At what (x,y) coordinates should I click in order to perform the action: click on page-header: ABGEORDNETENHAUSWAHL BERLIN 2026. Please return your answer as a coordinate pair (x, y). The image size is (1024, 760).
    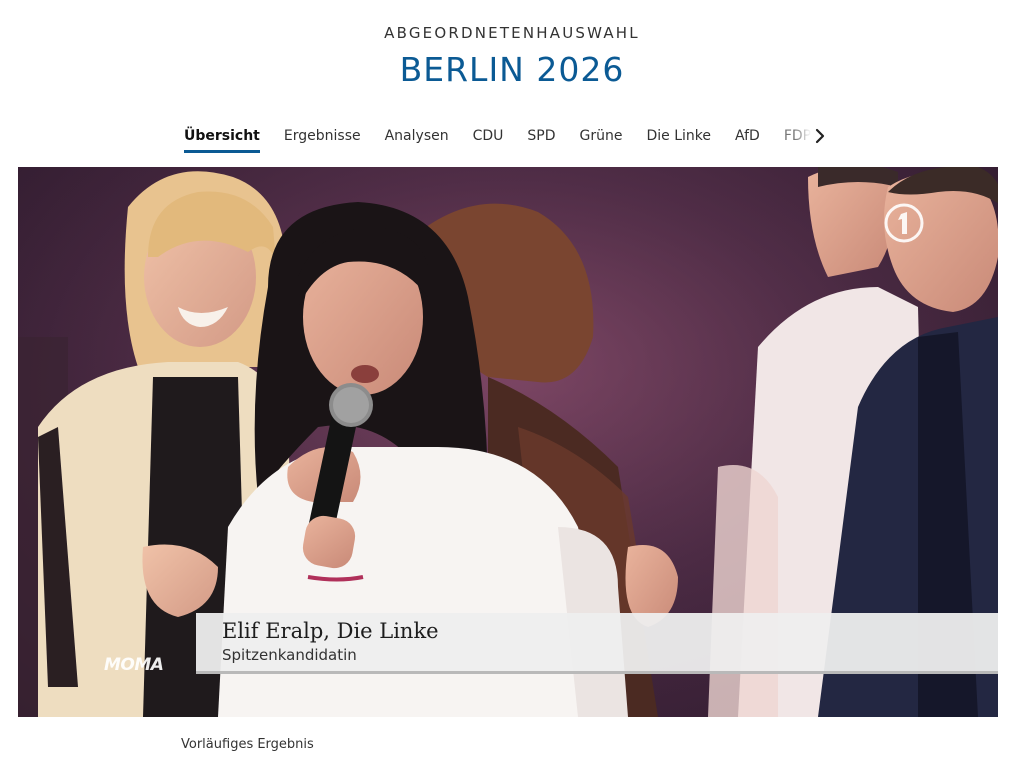
    Looking at the image, I should click on (512, 55).